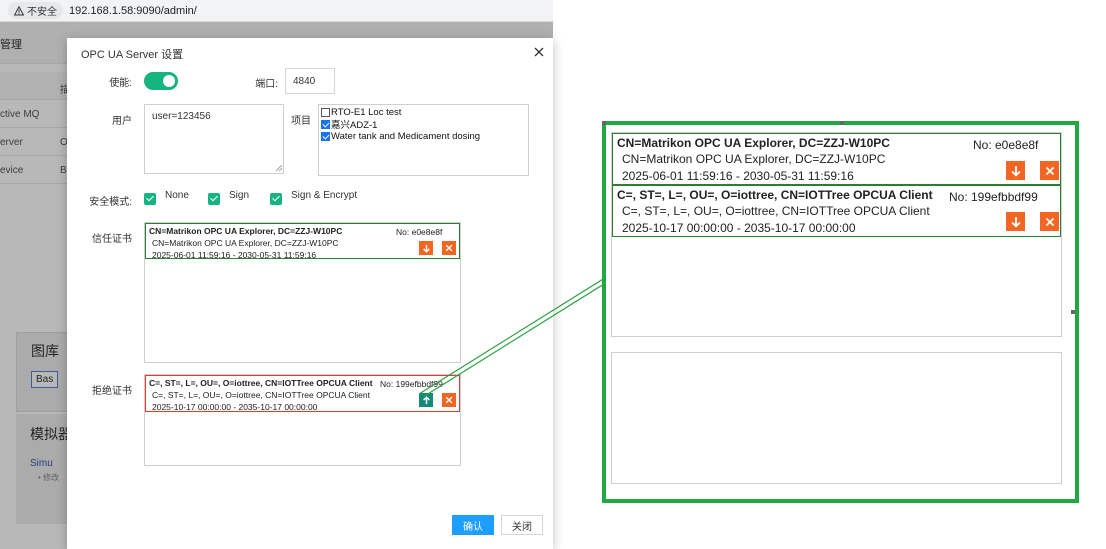 The height and width of the screenshot is (549, 1106). I want to click on security-none-option: None, so click(166, 197).